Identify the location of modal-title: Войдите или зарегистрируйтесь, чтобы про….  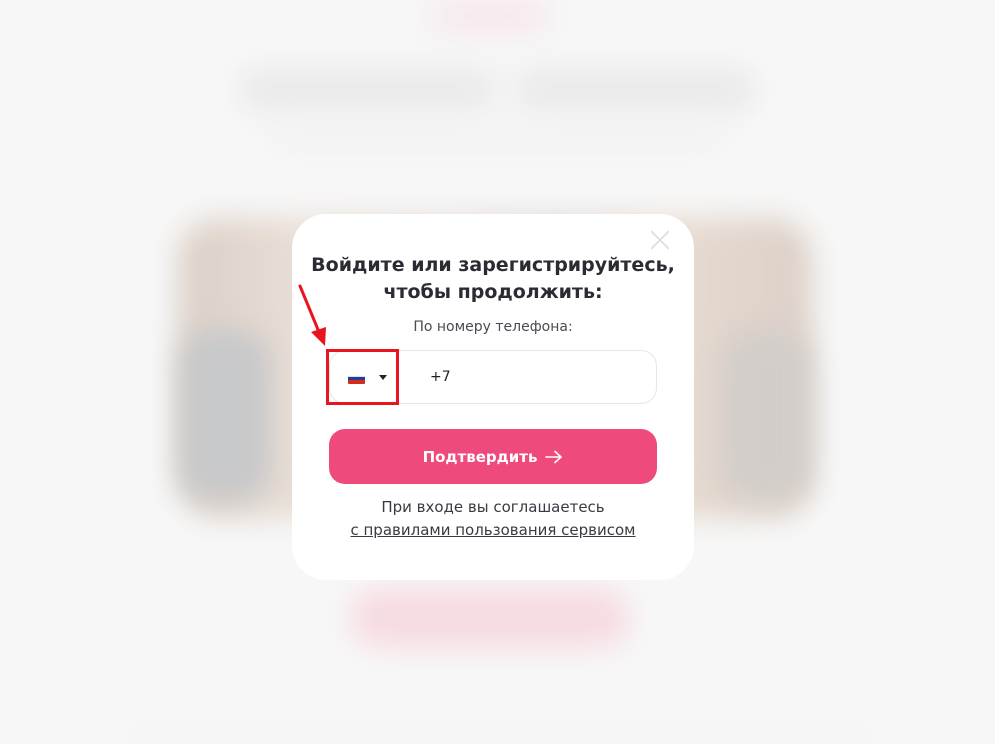
(493, 279).